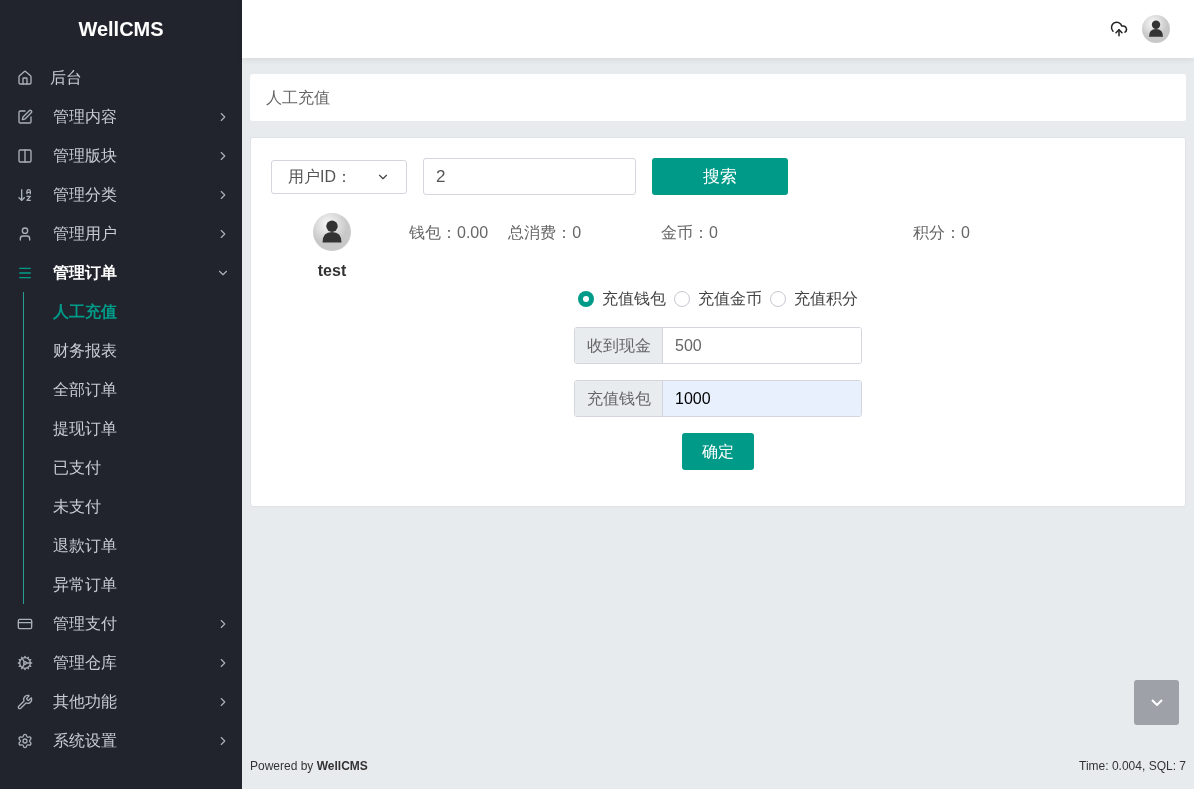 The image size is (1194, 789). Describe the element at coordinates (121, 272) in the screenshot. I see `sidebar-item: 管理订单` at that location.